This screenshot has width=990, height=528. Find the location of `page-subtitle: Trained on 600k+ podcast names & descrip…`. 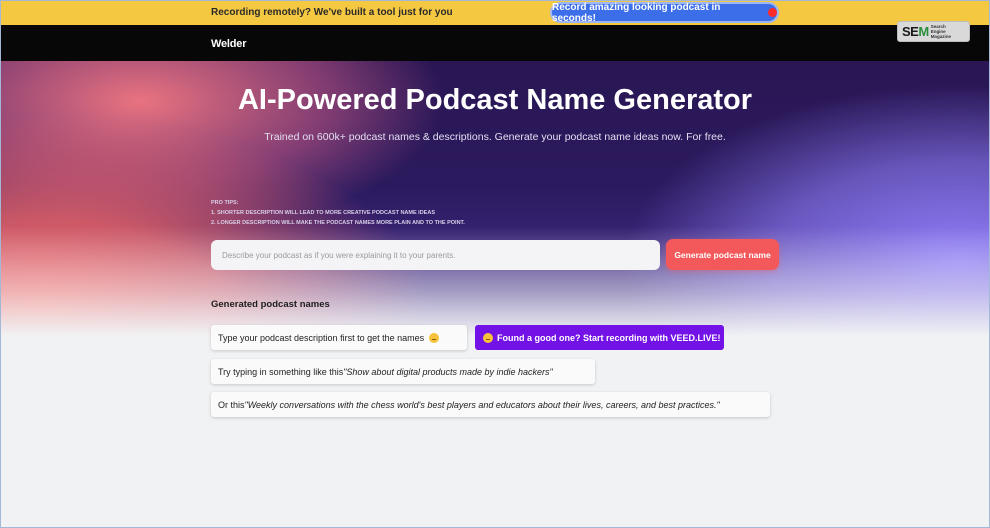

page-subtitle: Trained on 600k+ podcast names & descrip… is located at coordinates (495, 137).